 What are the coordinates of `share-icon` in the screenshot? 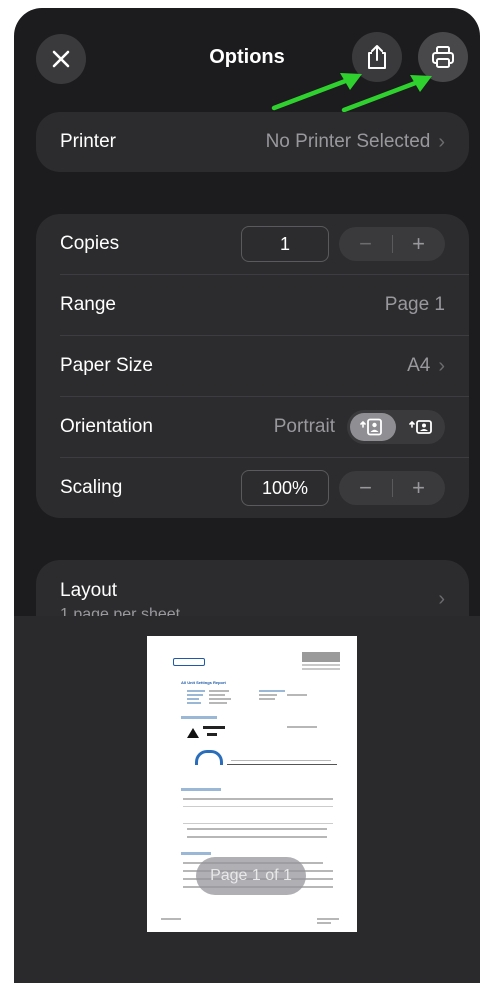 It's located at (377, 57).